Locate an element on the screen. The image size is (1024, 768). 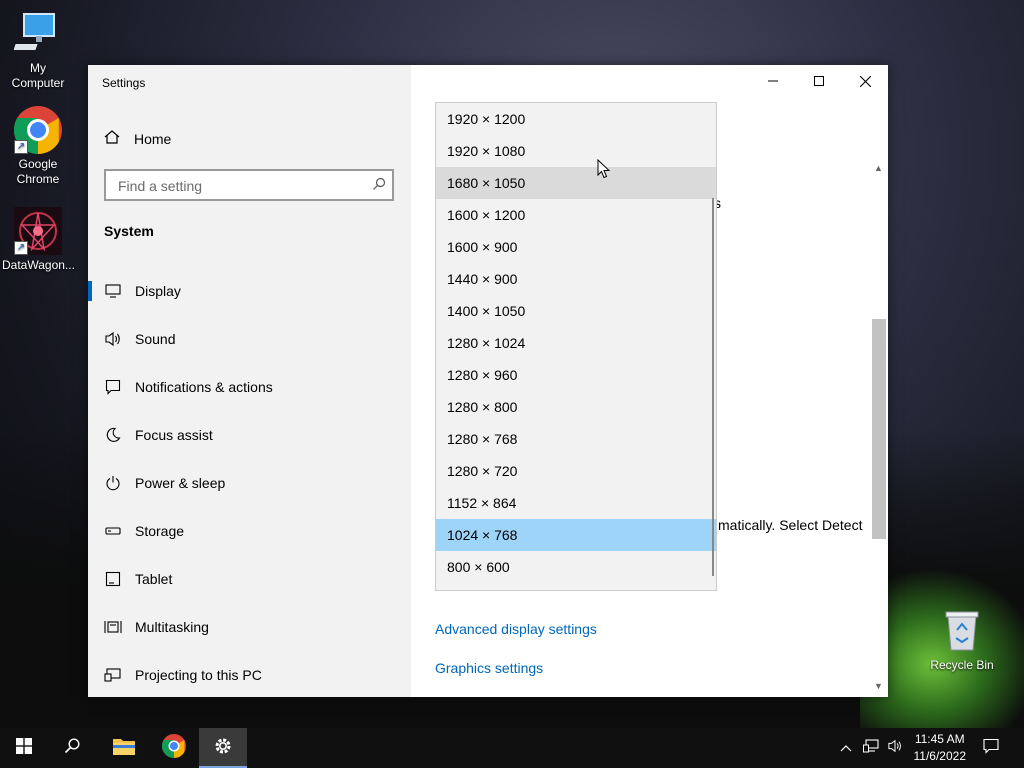
taskbar-file-explorer is located at coordinates (124, 748).